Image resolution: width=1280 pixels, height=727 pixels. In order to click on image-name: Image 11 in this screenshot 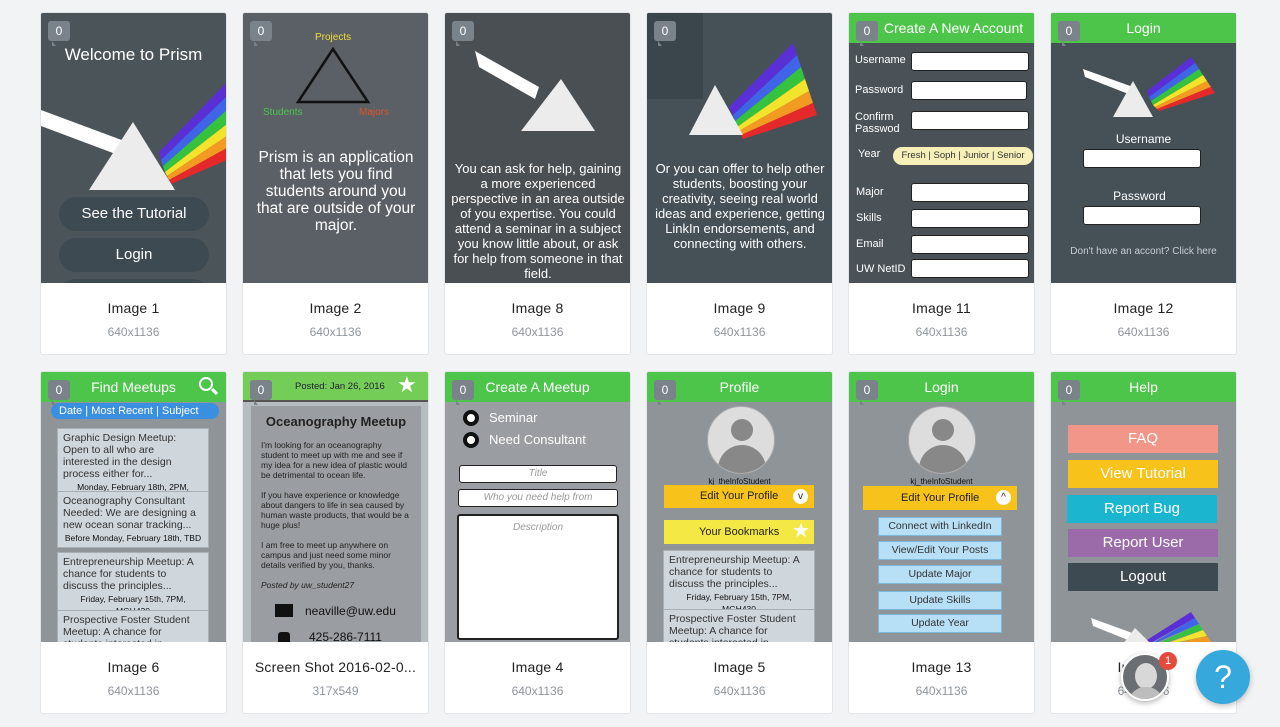, I will do `click(941, 308)`.